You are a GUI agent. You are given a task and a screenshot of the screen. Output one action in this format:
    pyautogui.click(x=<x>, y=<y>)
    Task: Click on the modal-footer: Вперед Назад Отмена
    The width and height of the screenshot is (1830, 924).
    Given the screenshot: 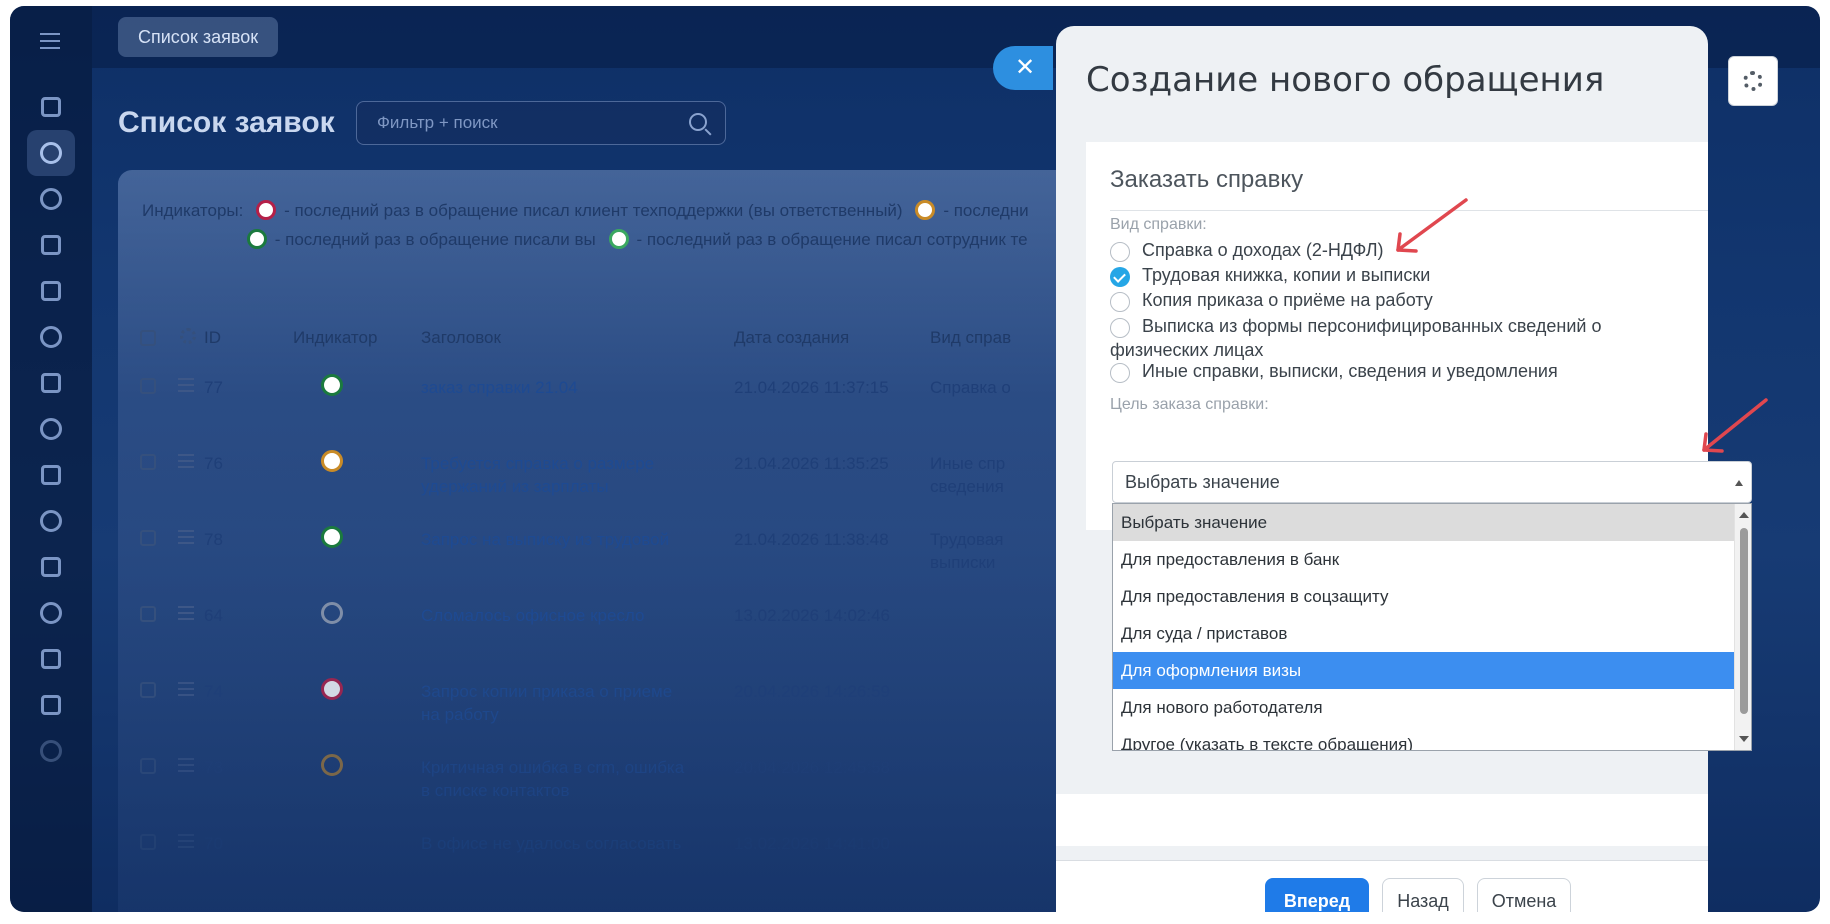 What is the action you would take?
    pyautogui.click(x=1382, y=886)
    